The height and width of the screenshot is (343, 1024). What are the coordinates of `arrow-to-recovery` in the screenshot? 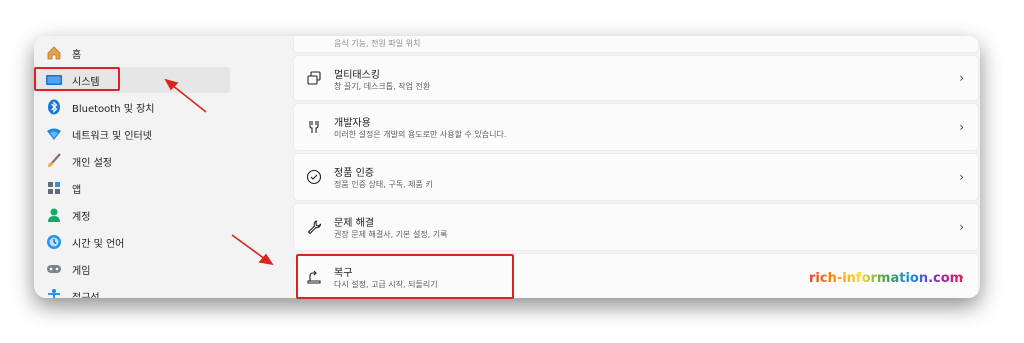 It's located at (252, 250).